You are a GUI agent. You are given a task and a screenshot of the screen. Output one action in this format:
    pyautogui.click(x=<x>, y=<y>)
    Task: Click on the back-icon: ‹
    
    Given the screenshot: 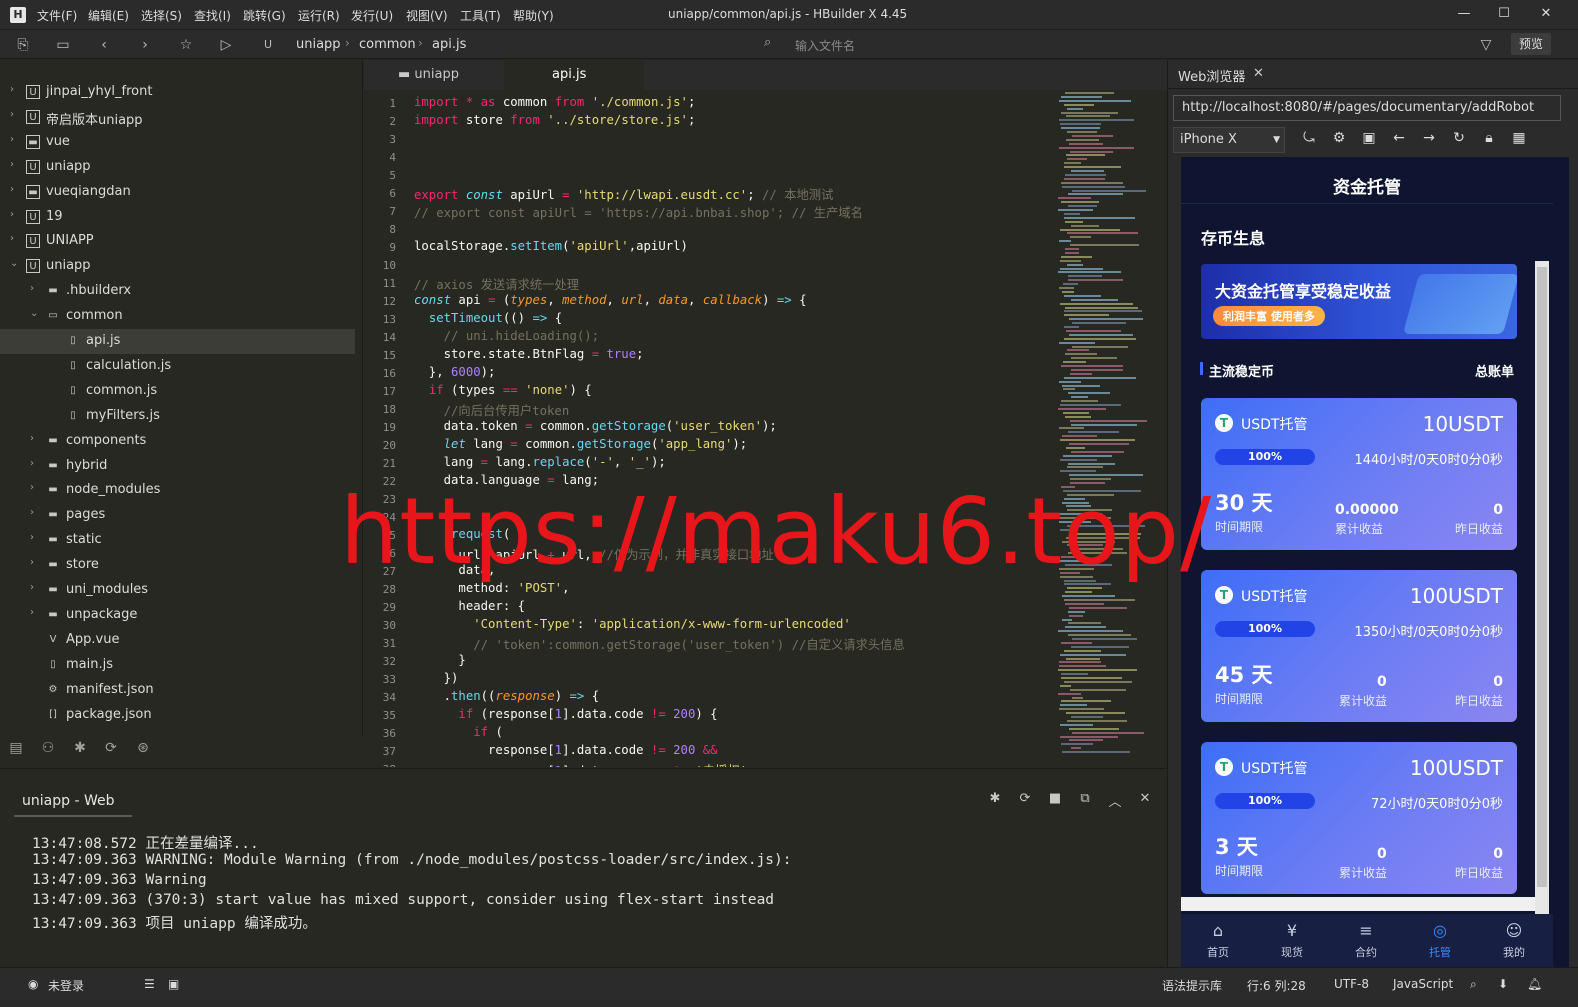 What is the action you would take?
    pyautogui.click(x=104, y=45)
    